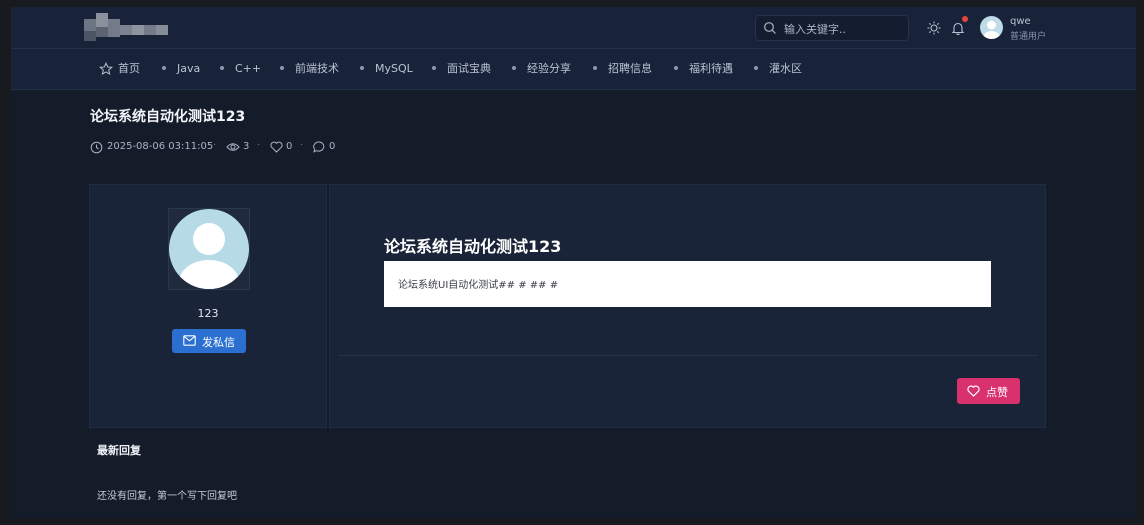 The width and height of the screenshot is (1144, 525). I want to click on nav-label: C++, so click(248, 68).